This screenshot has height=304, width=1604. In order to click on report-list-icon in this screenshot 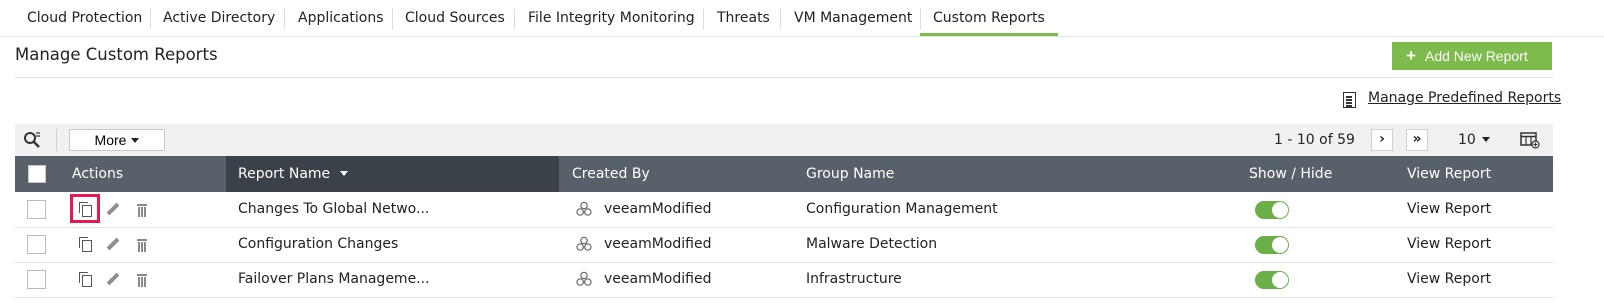, I will do `click(1349, 100)`.